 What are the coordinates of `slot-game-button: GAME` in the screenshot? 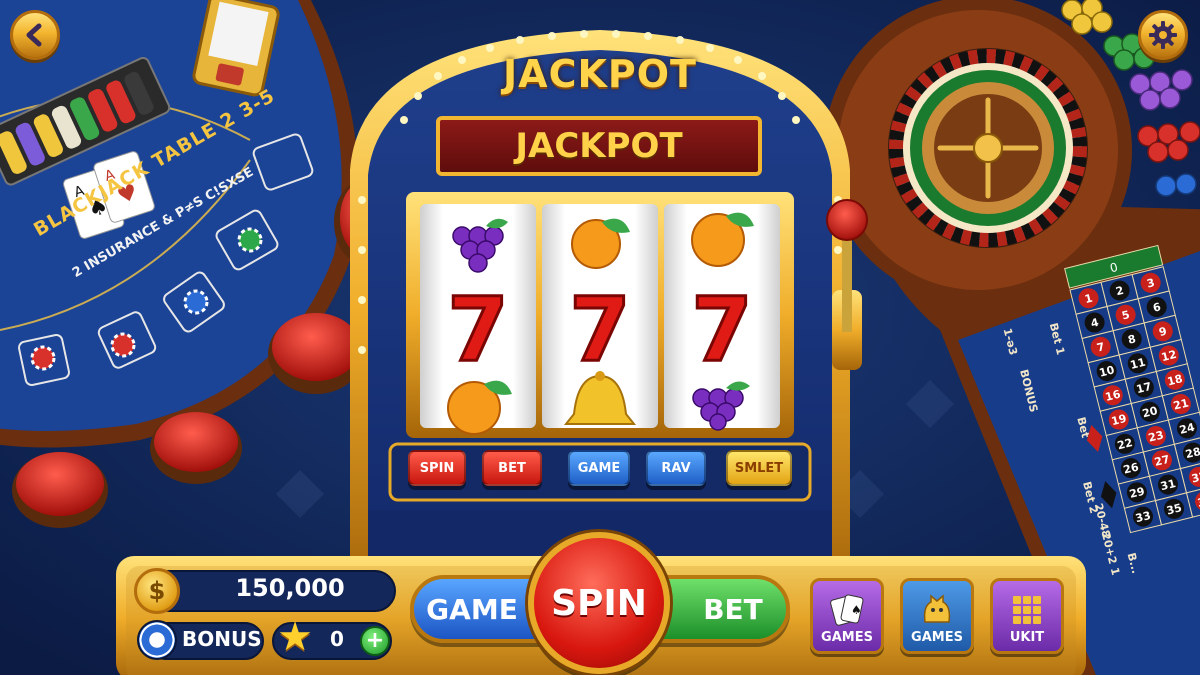 It's located at (599, 468).